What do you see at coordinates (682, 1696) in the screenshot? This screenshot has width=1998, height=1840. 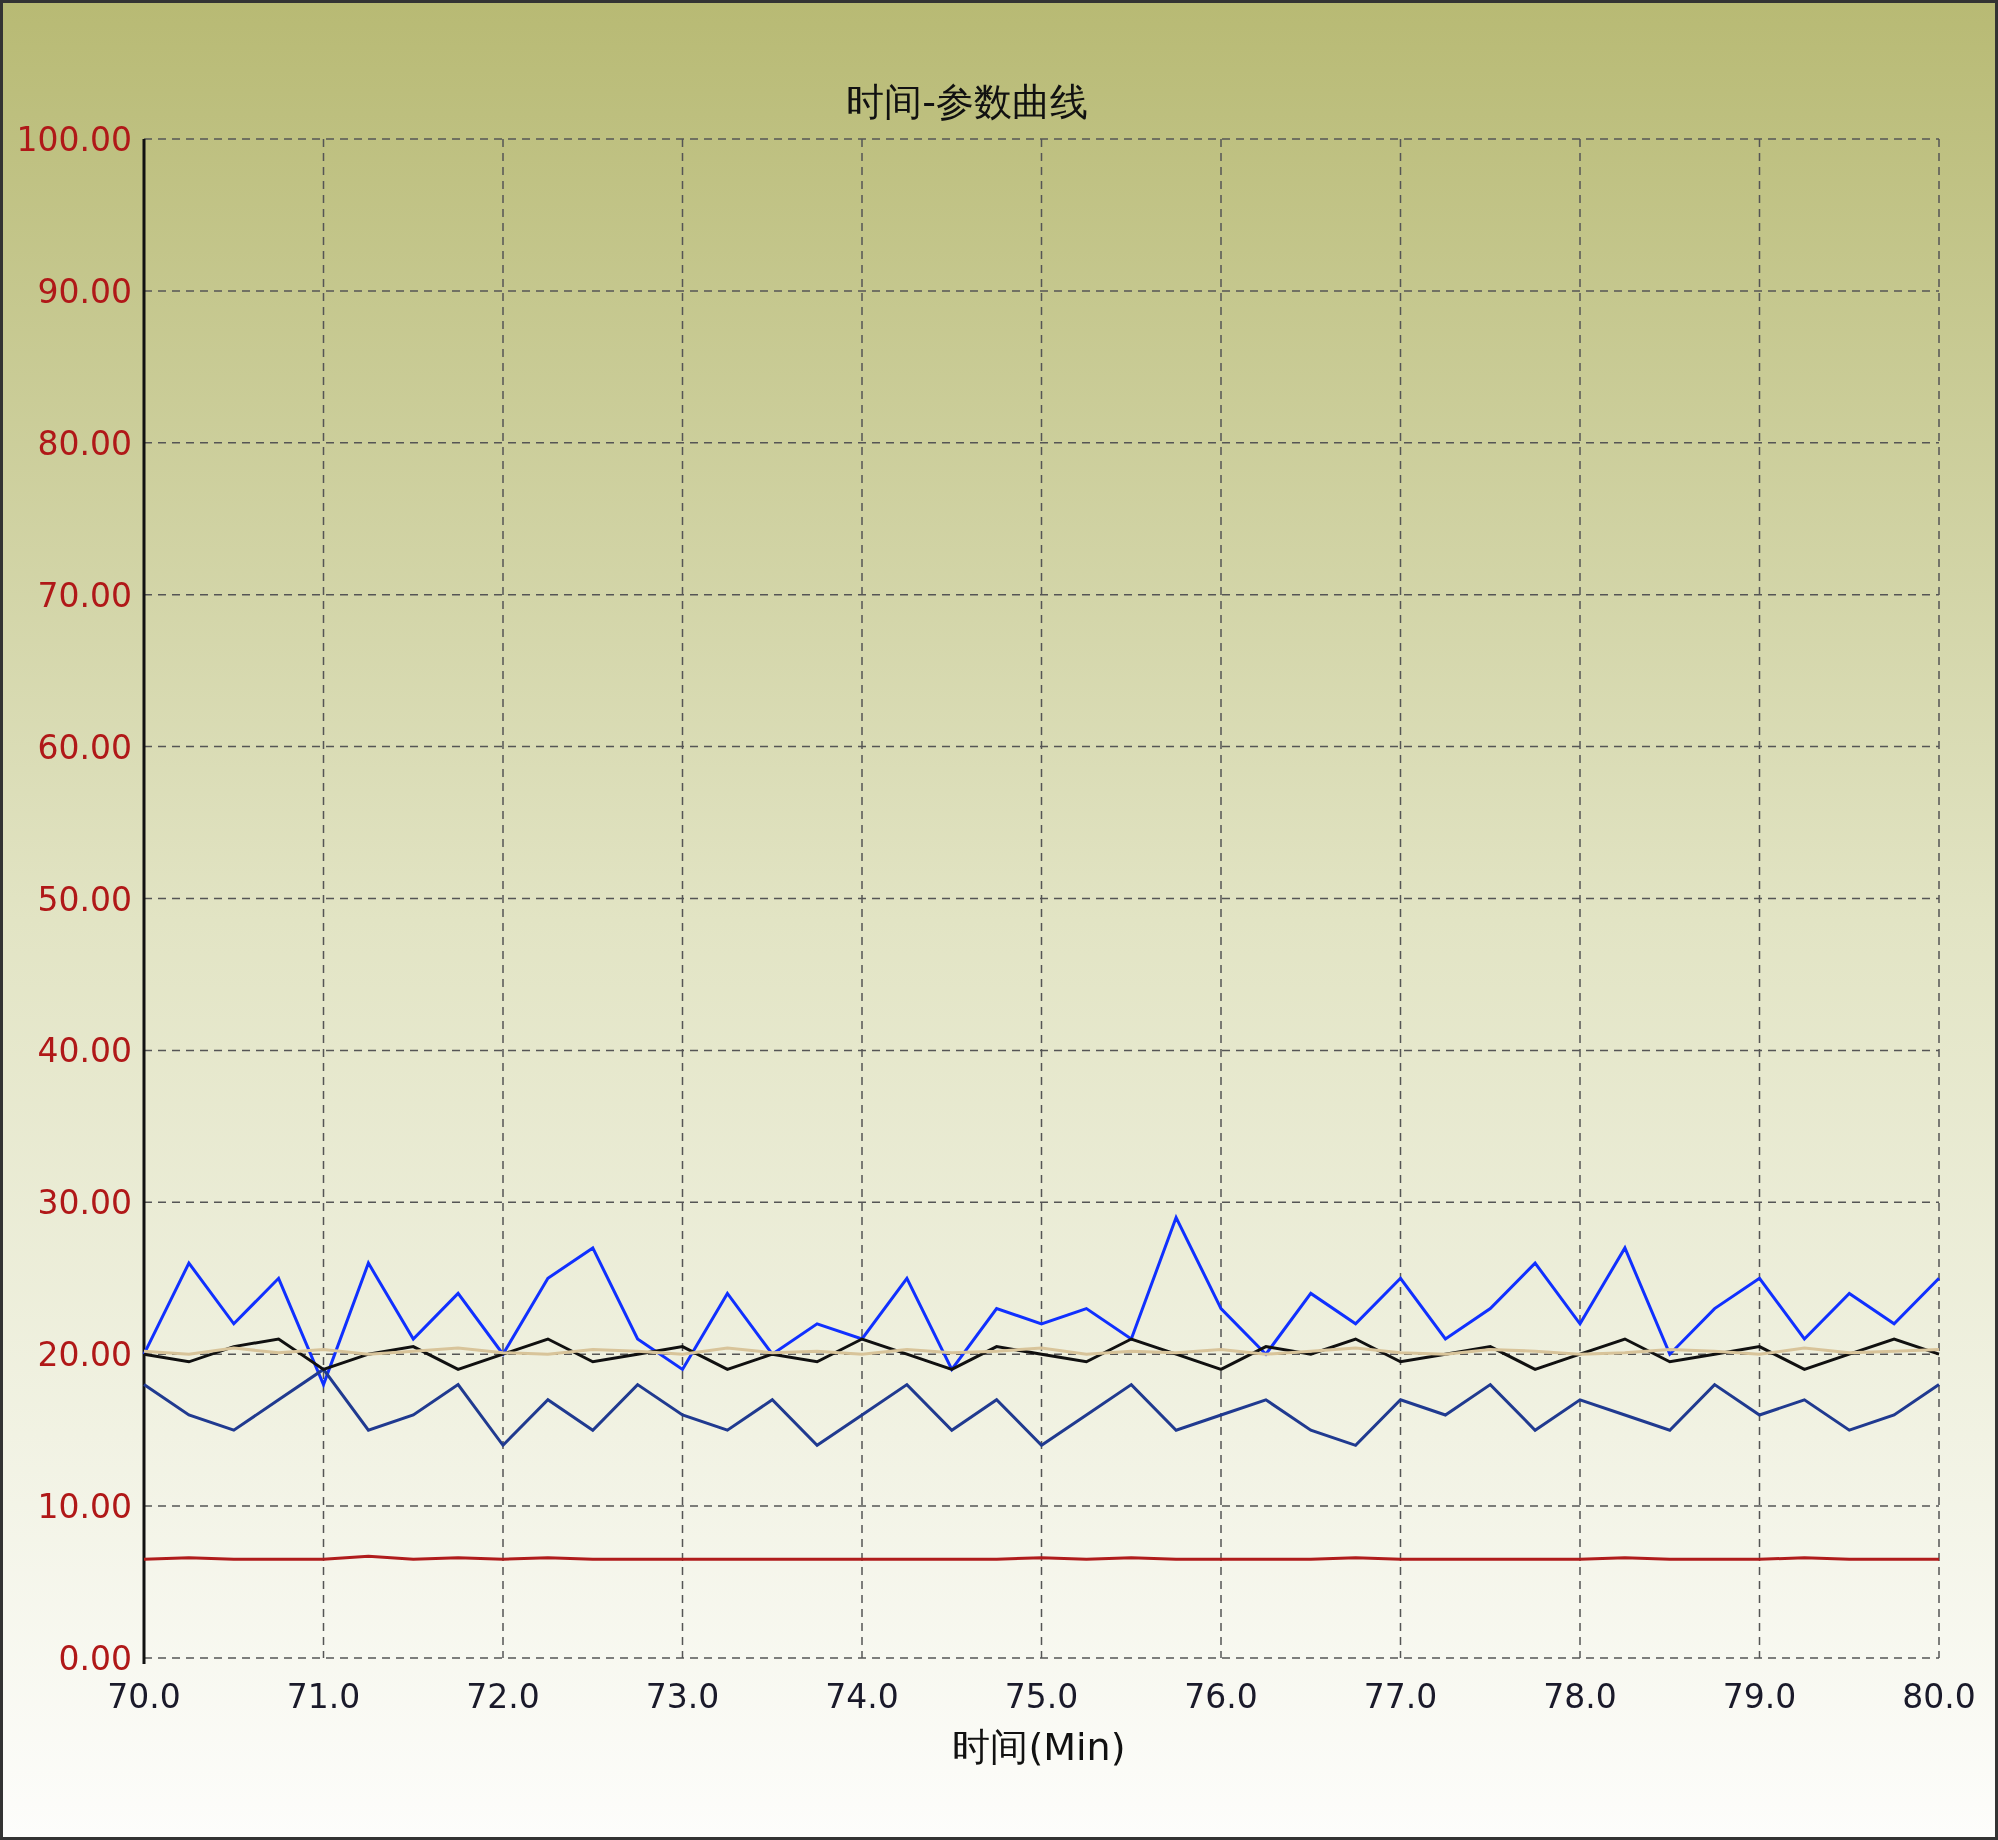 I see `x-tick-label: 73.0` at bounding box center [682, 1696].